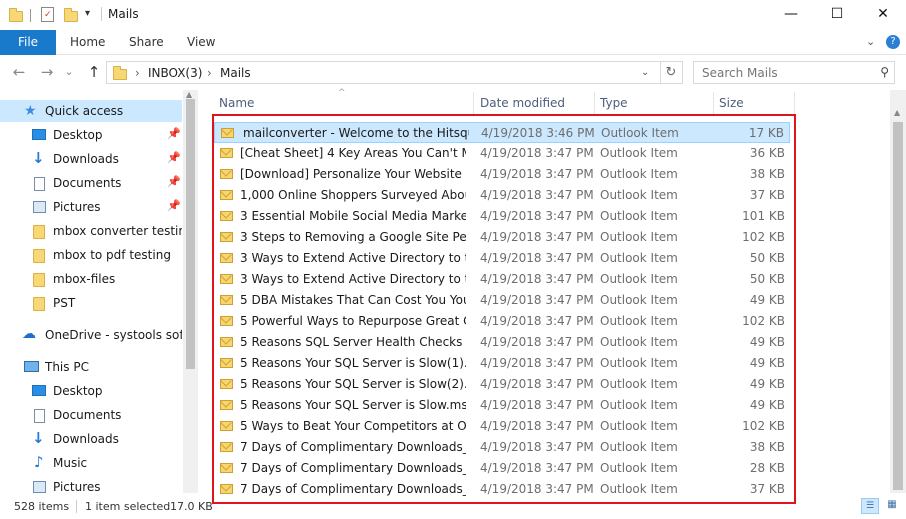  Describe the element at coordinates (91, 111) in the screenshot. I see `nav-quick-access: ★ Quick access` at that location.